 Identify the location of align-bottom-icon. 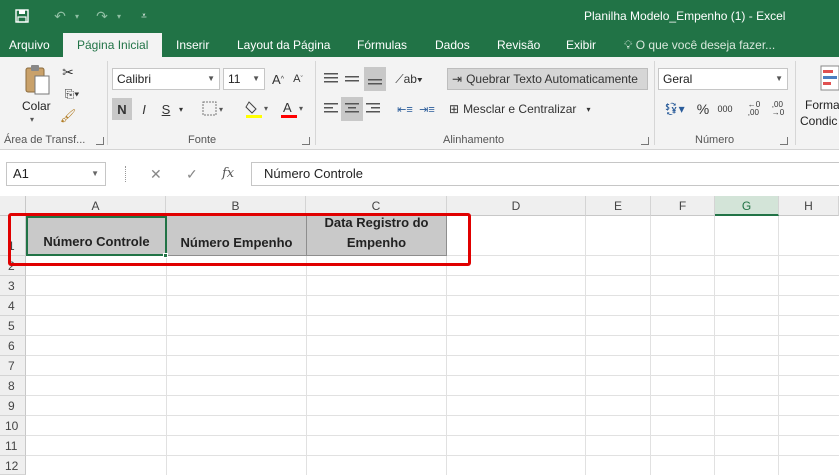
(375, 79).